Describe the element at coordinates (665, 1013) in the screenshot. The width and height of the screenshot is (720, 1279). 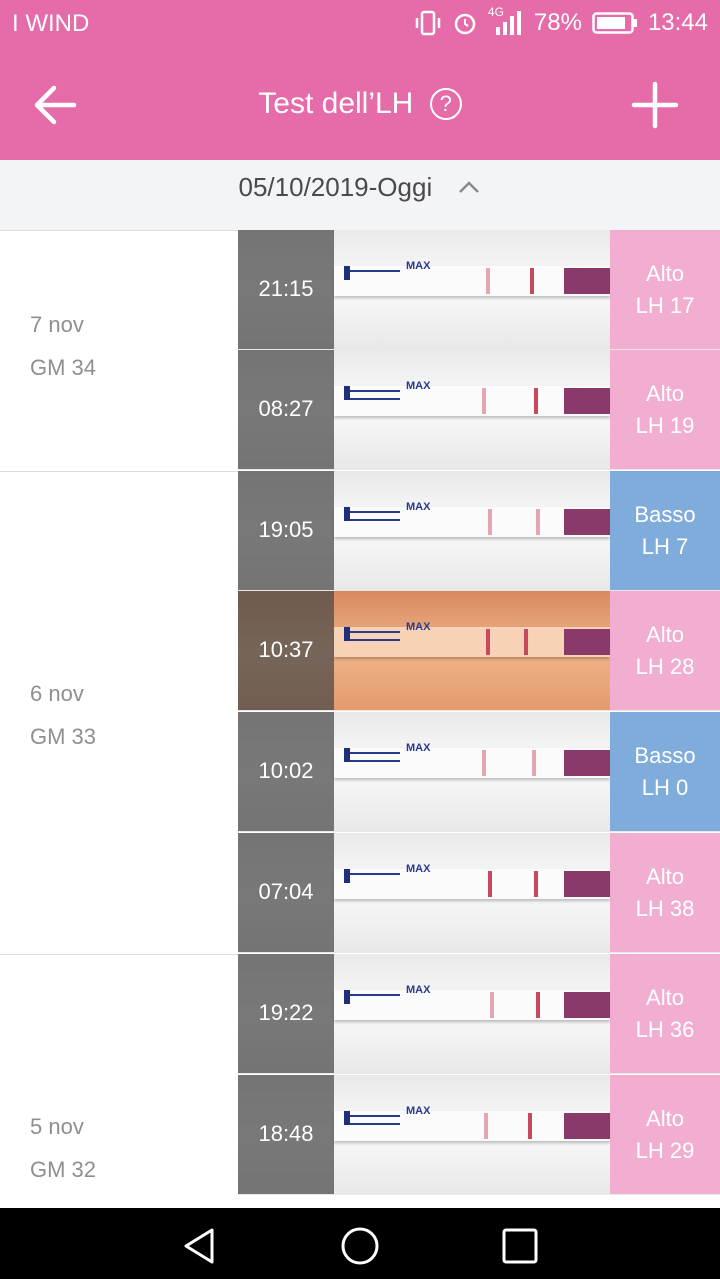
I see `lh-result: Alto LH 36` at that location.